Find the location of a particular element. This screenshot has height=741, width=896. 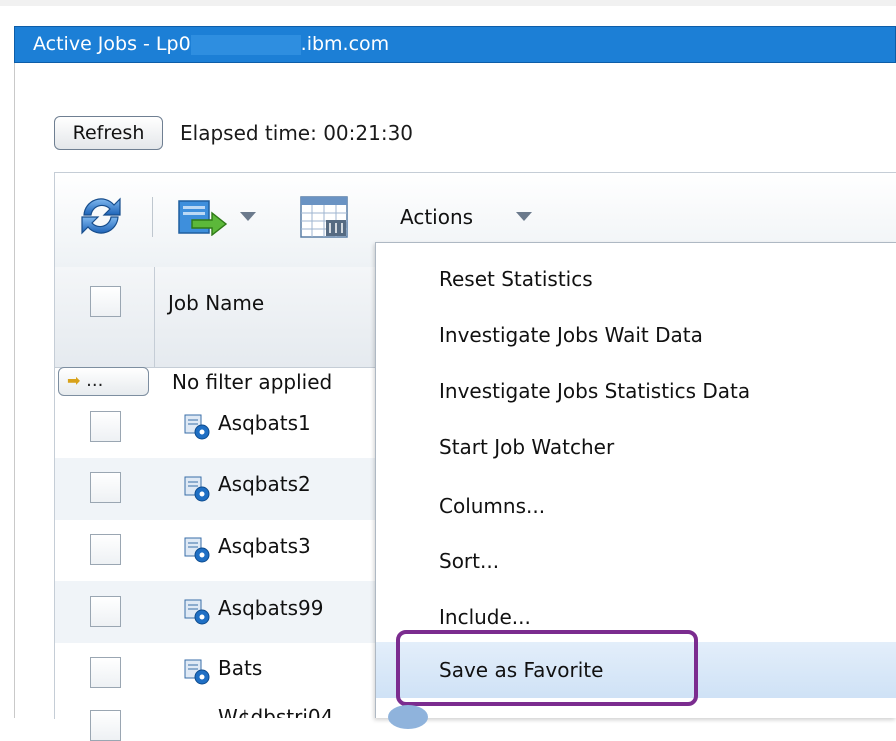

window-title-suffix: .ibm.com is located at coordinates (345, 44).